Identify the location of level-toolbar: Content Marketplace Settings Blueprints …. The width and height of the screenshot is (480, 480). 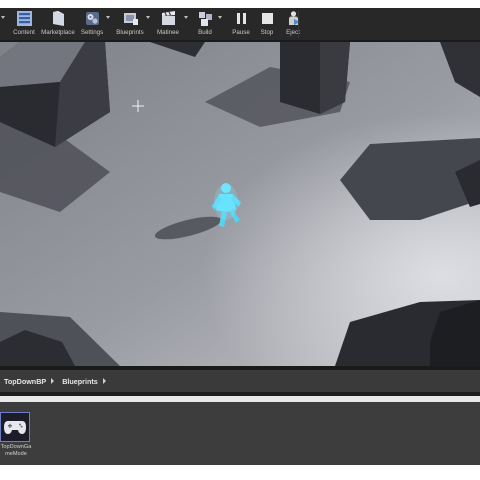
(240, 24).